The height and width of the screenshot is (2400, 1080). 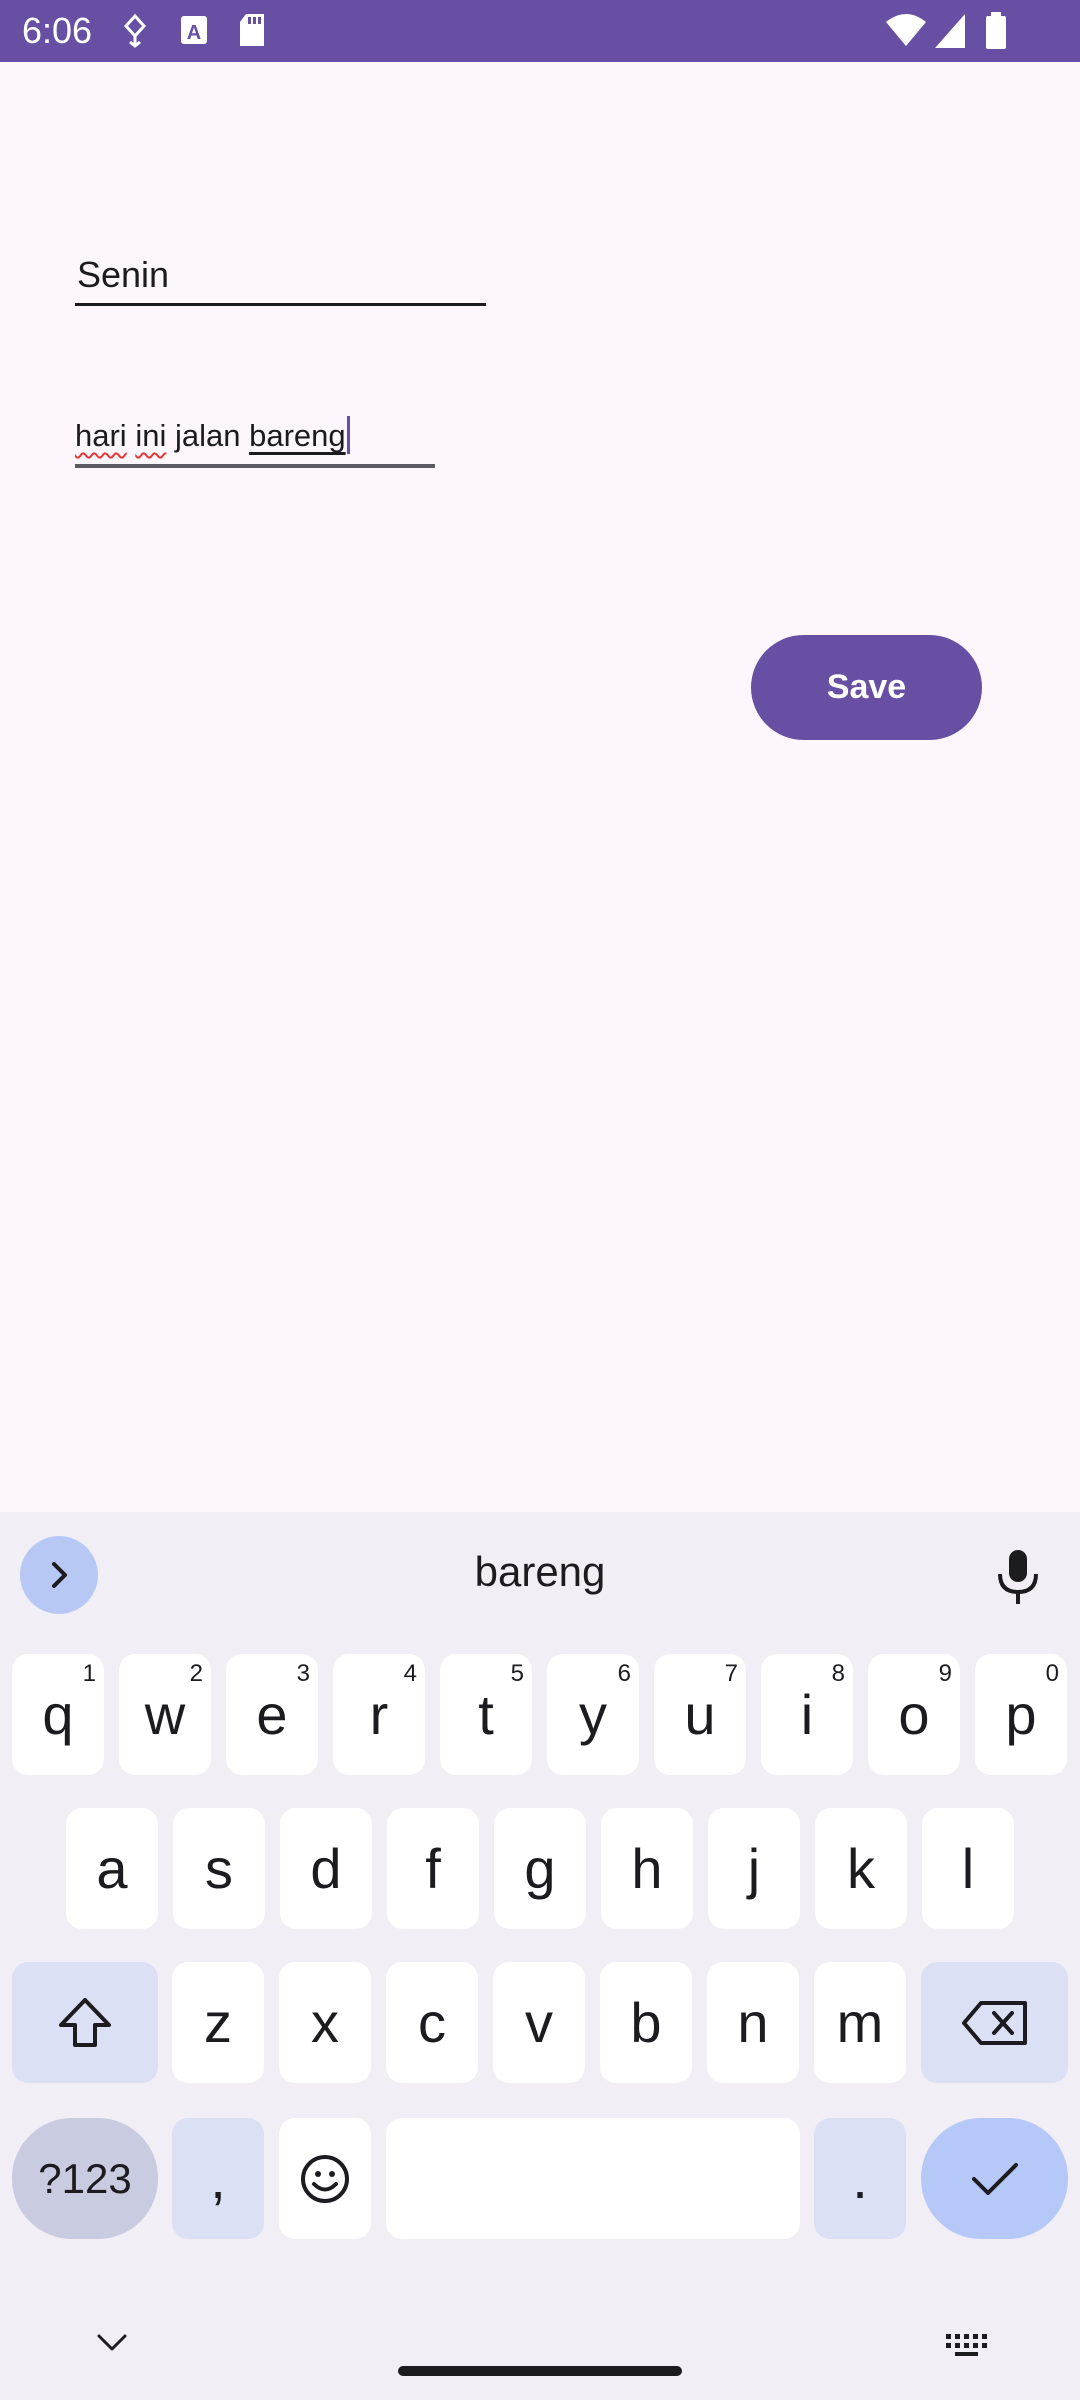 I want to click on home-indicator, so click(x=540, y=2371).